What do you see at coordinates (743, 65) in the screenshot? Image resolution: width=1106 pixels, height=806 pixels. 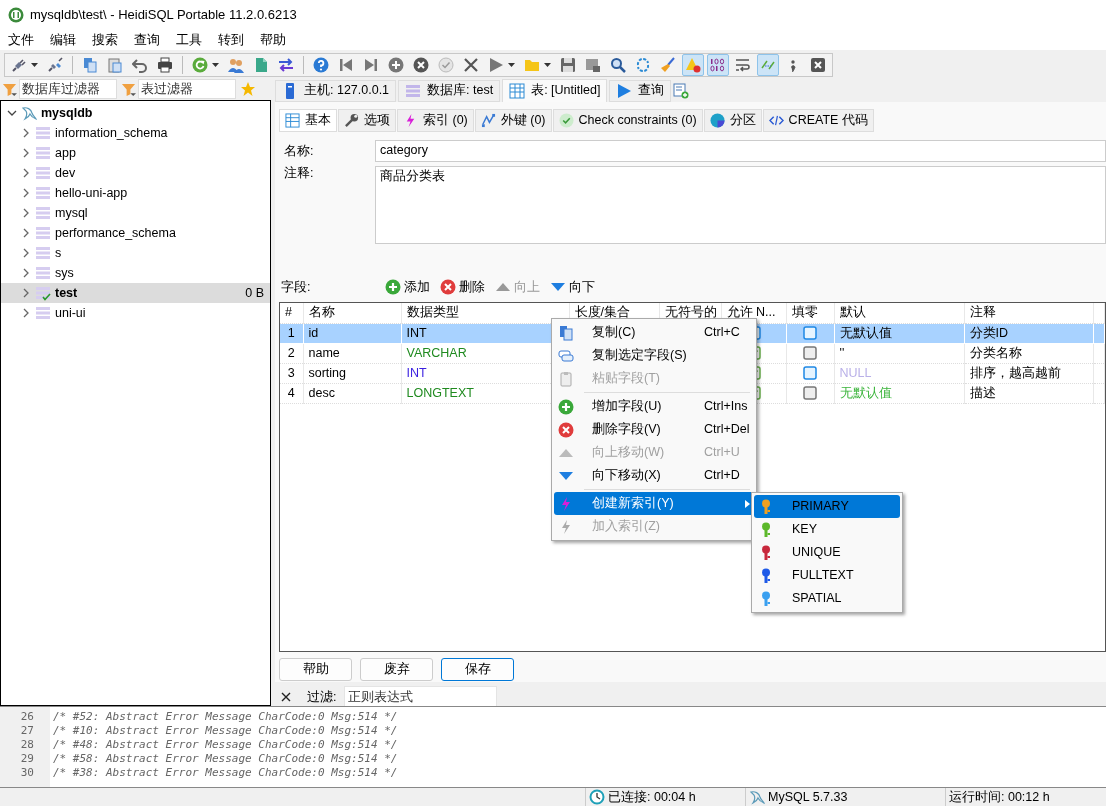 I see `wrap-icon` at bounding box center [743, 65].